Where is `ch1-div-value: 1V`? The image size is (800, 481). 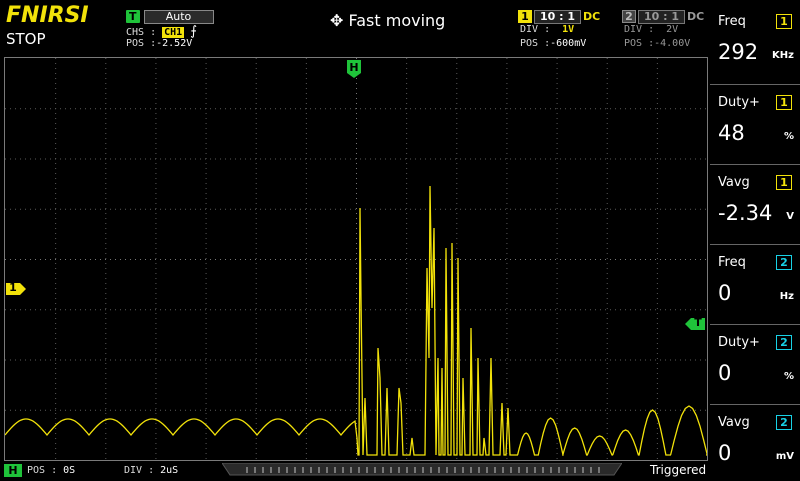 ch1-div-value: 1V is located at coordinates (568, 29).